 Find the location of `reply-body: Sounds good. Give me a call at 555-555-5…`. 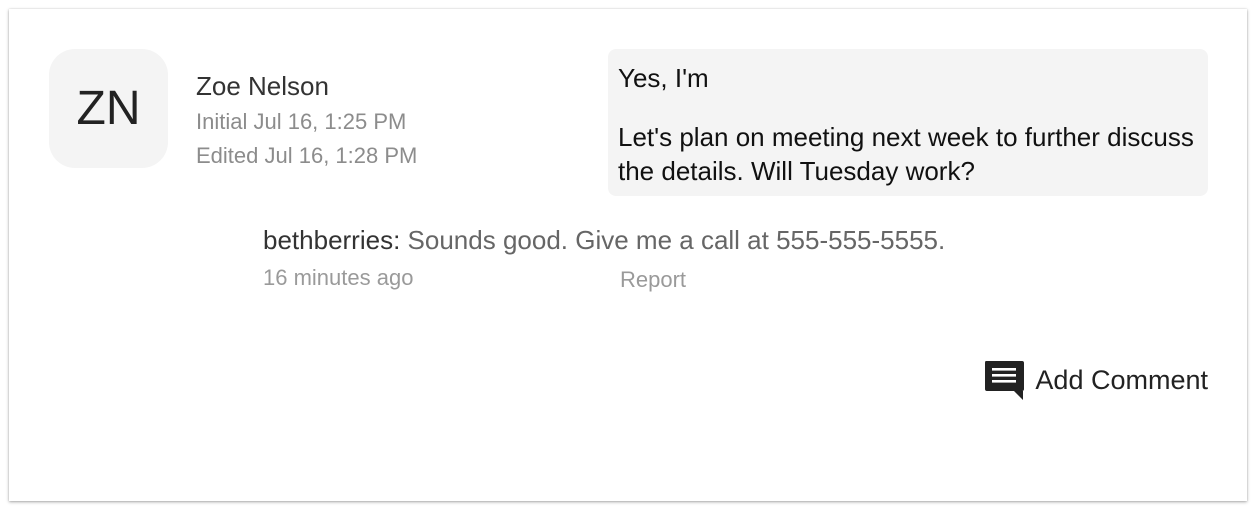

reply-body: Sounds good. Give me a call at 555-555-5… is located at coordinates (676, 240).